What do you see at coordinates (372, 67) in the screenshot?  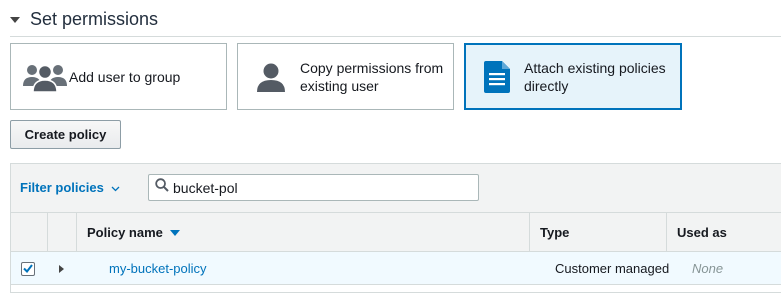 I see `option-label-line: Copy permissions from` at bounding box center [372, 67].